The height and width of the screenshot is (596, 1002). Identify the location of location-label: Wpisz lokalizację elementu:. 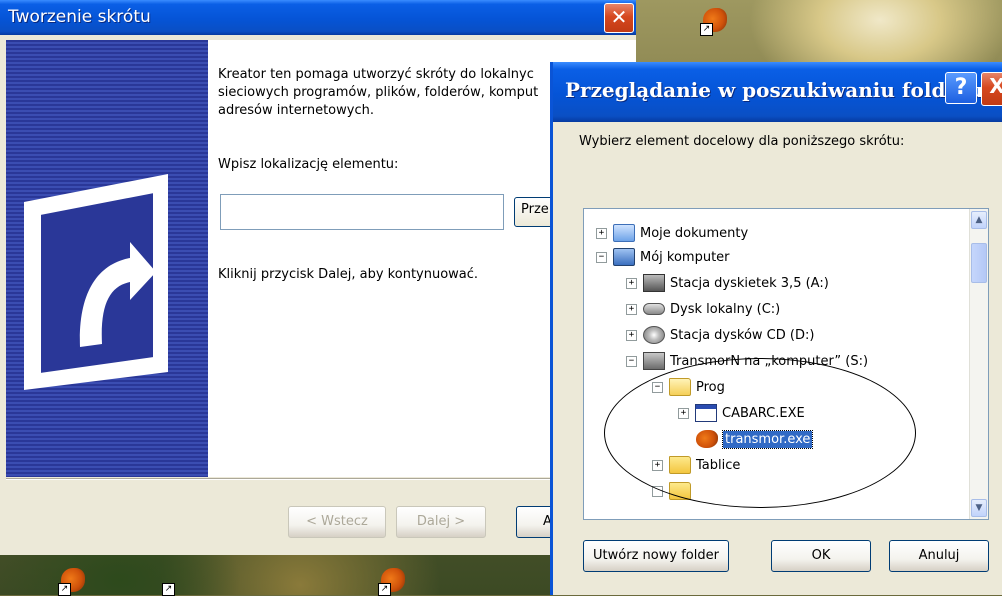
(308, 164).